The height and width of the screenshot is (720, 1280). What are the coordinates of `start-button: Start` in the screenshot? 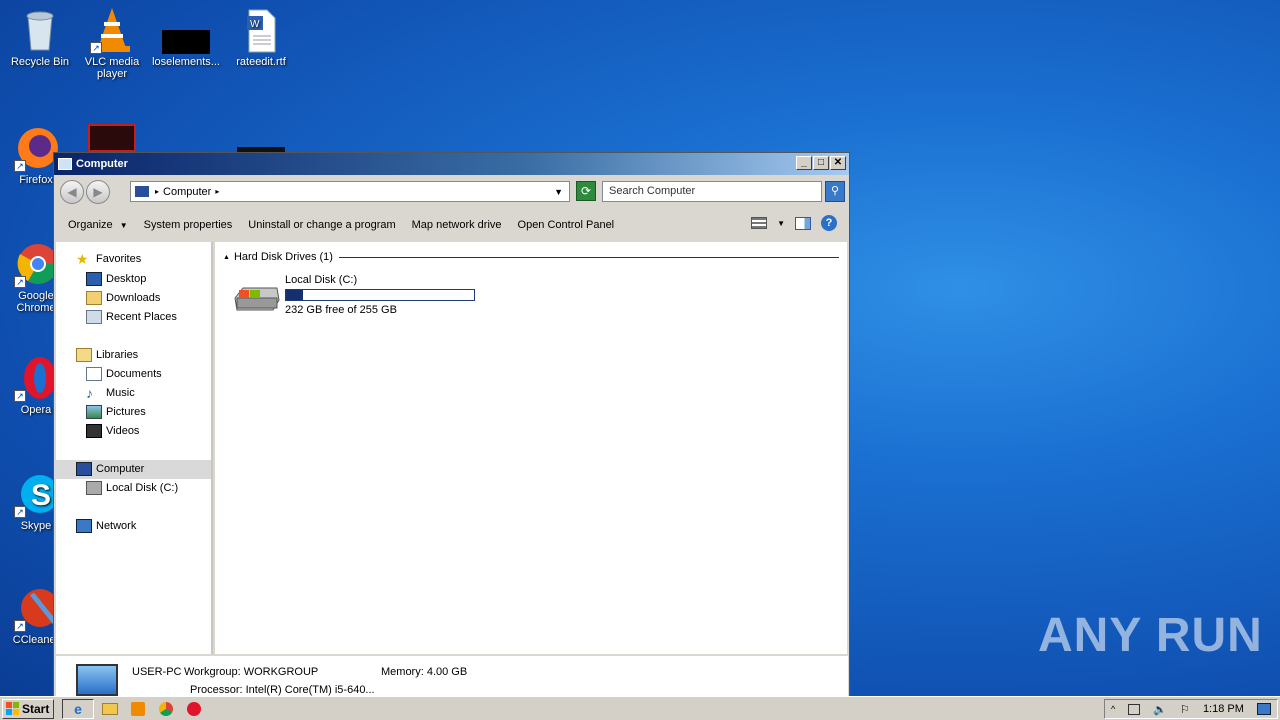 It's located at (28, 708).